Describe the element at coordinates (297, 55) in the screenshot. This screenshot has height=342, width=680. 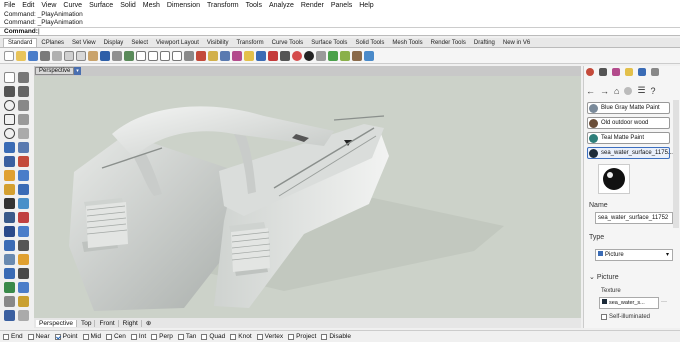
I see `render-sphere-icon` at that location.